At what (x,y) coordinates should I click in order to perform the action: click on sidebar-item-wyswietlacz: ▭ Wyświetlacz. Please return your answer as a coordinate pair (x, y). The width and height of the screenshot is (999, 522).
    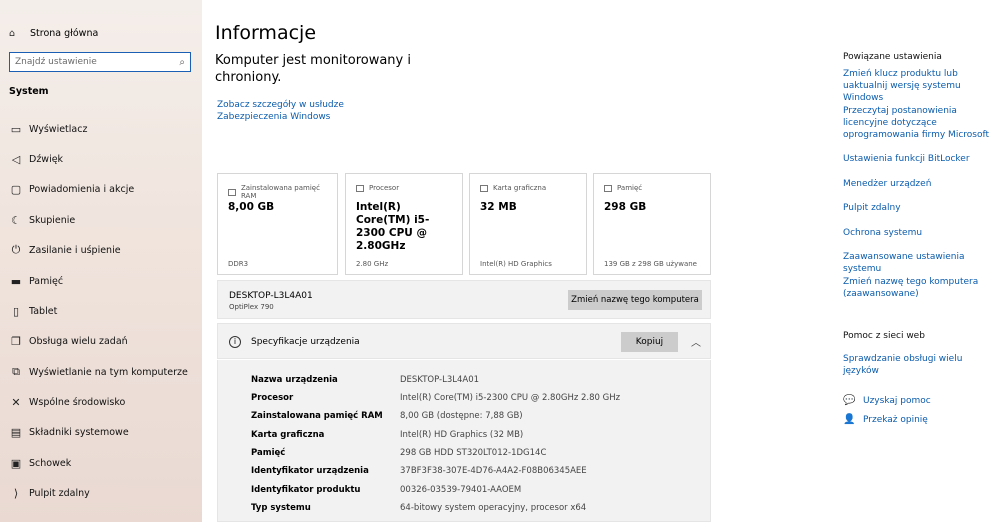
    Looking at the image, I should click on (48, 129).